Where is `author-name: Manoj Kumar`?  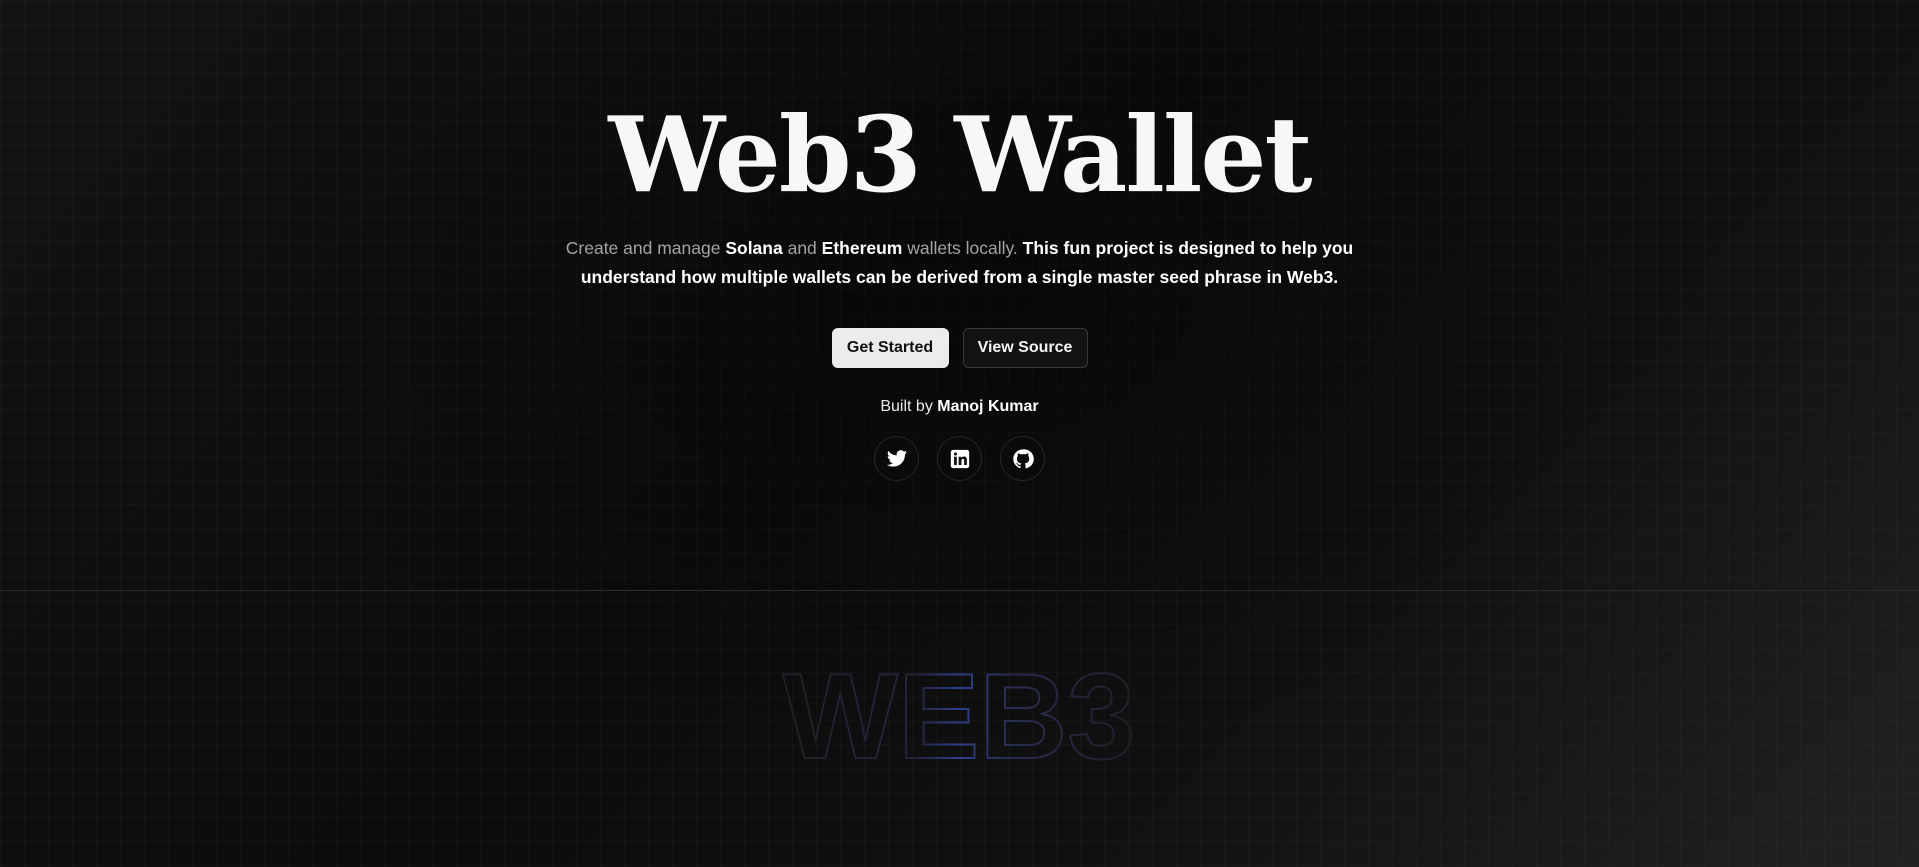
author-name: Manoj Kumar is located at coordinates (987, 406).